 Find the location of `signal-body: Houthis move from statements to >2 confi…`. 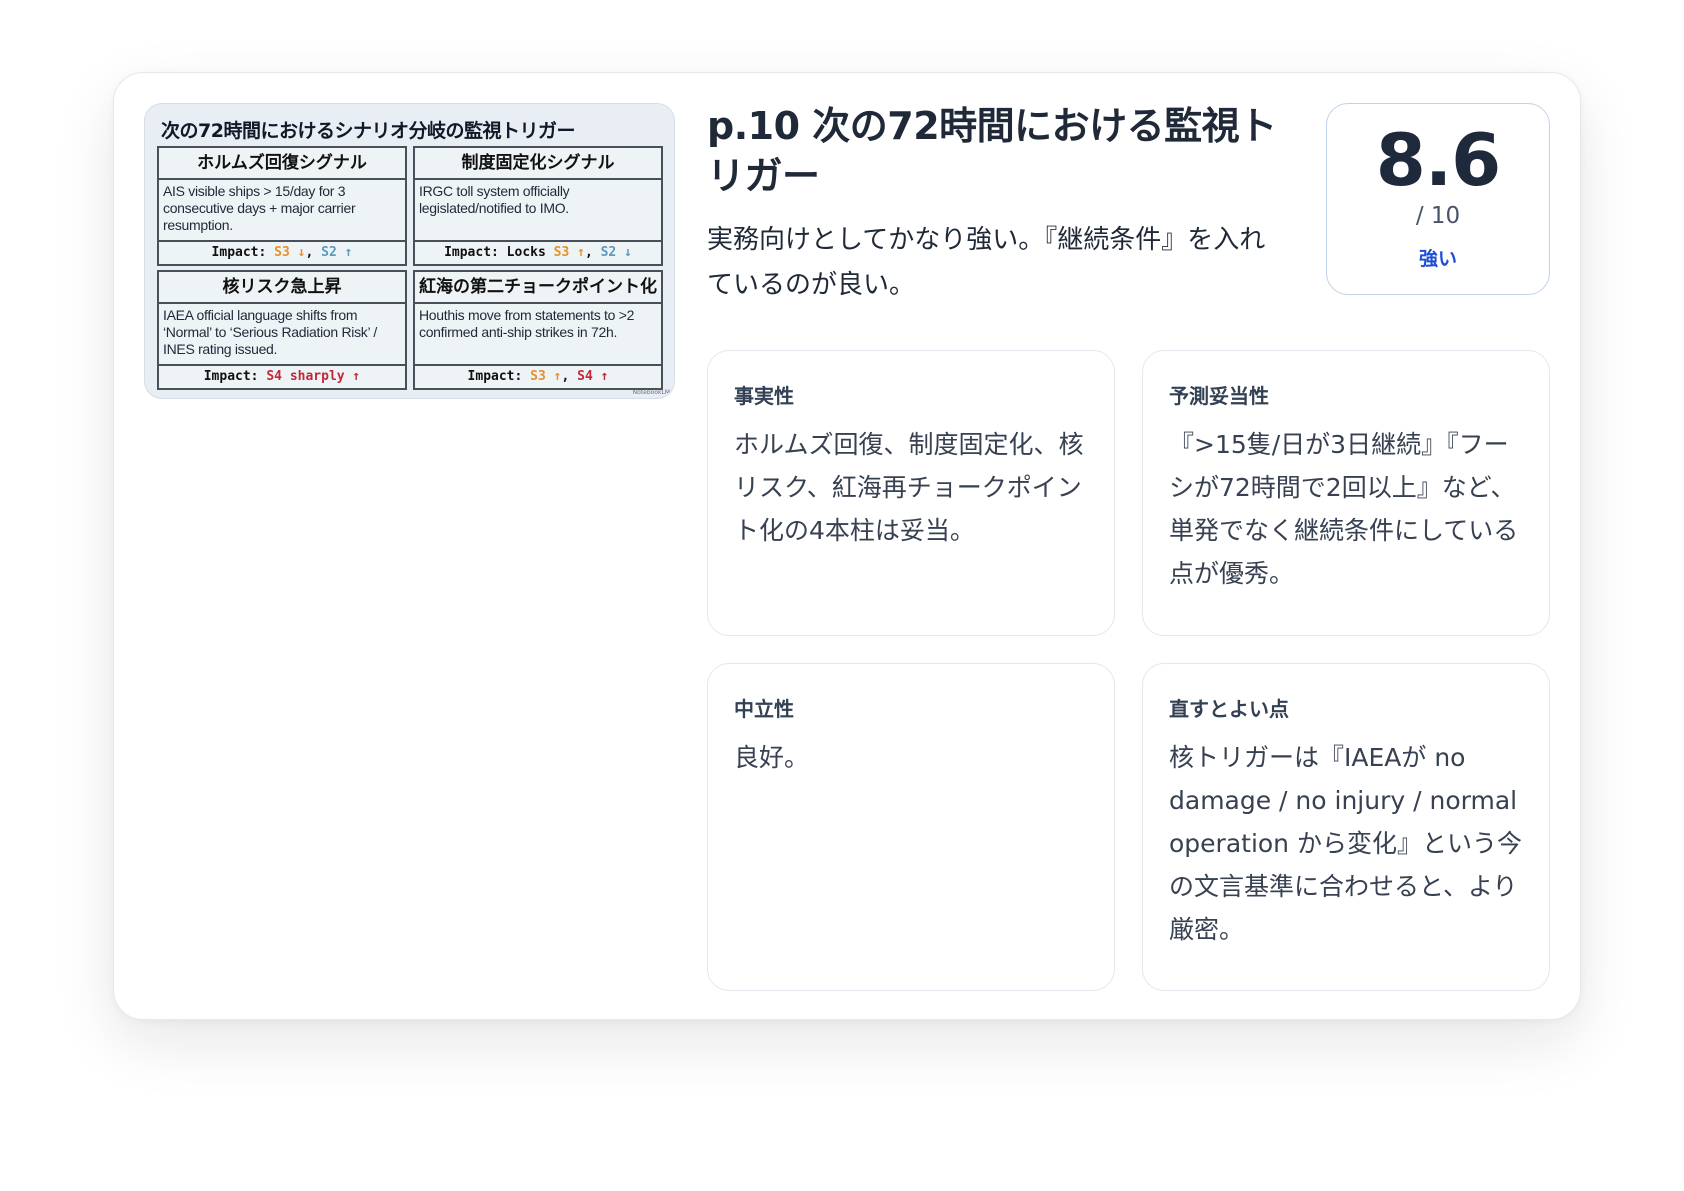

signal-body: Houthis move from statements to >2 confi… is located at coordinates (538, 335).